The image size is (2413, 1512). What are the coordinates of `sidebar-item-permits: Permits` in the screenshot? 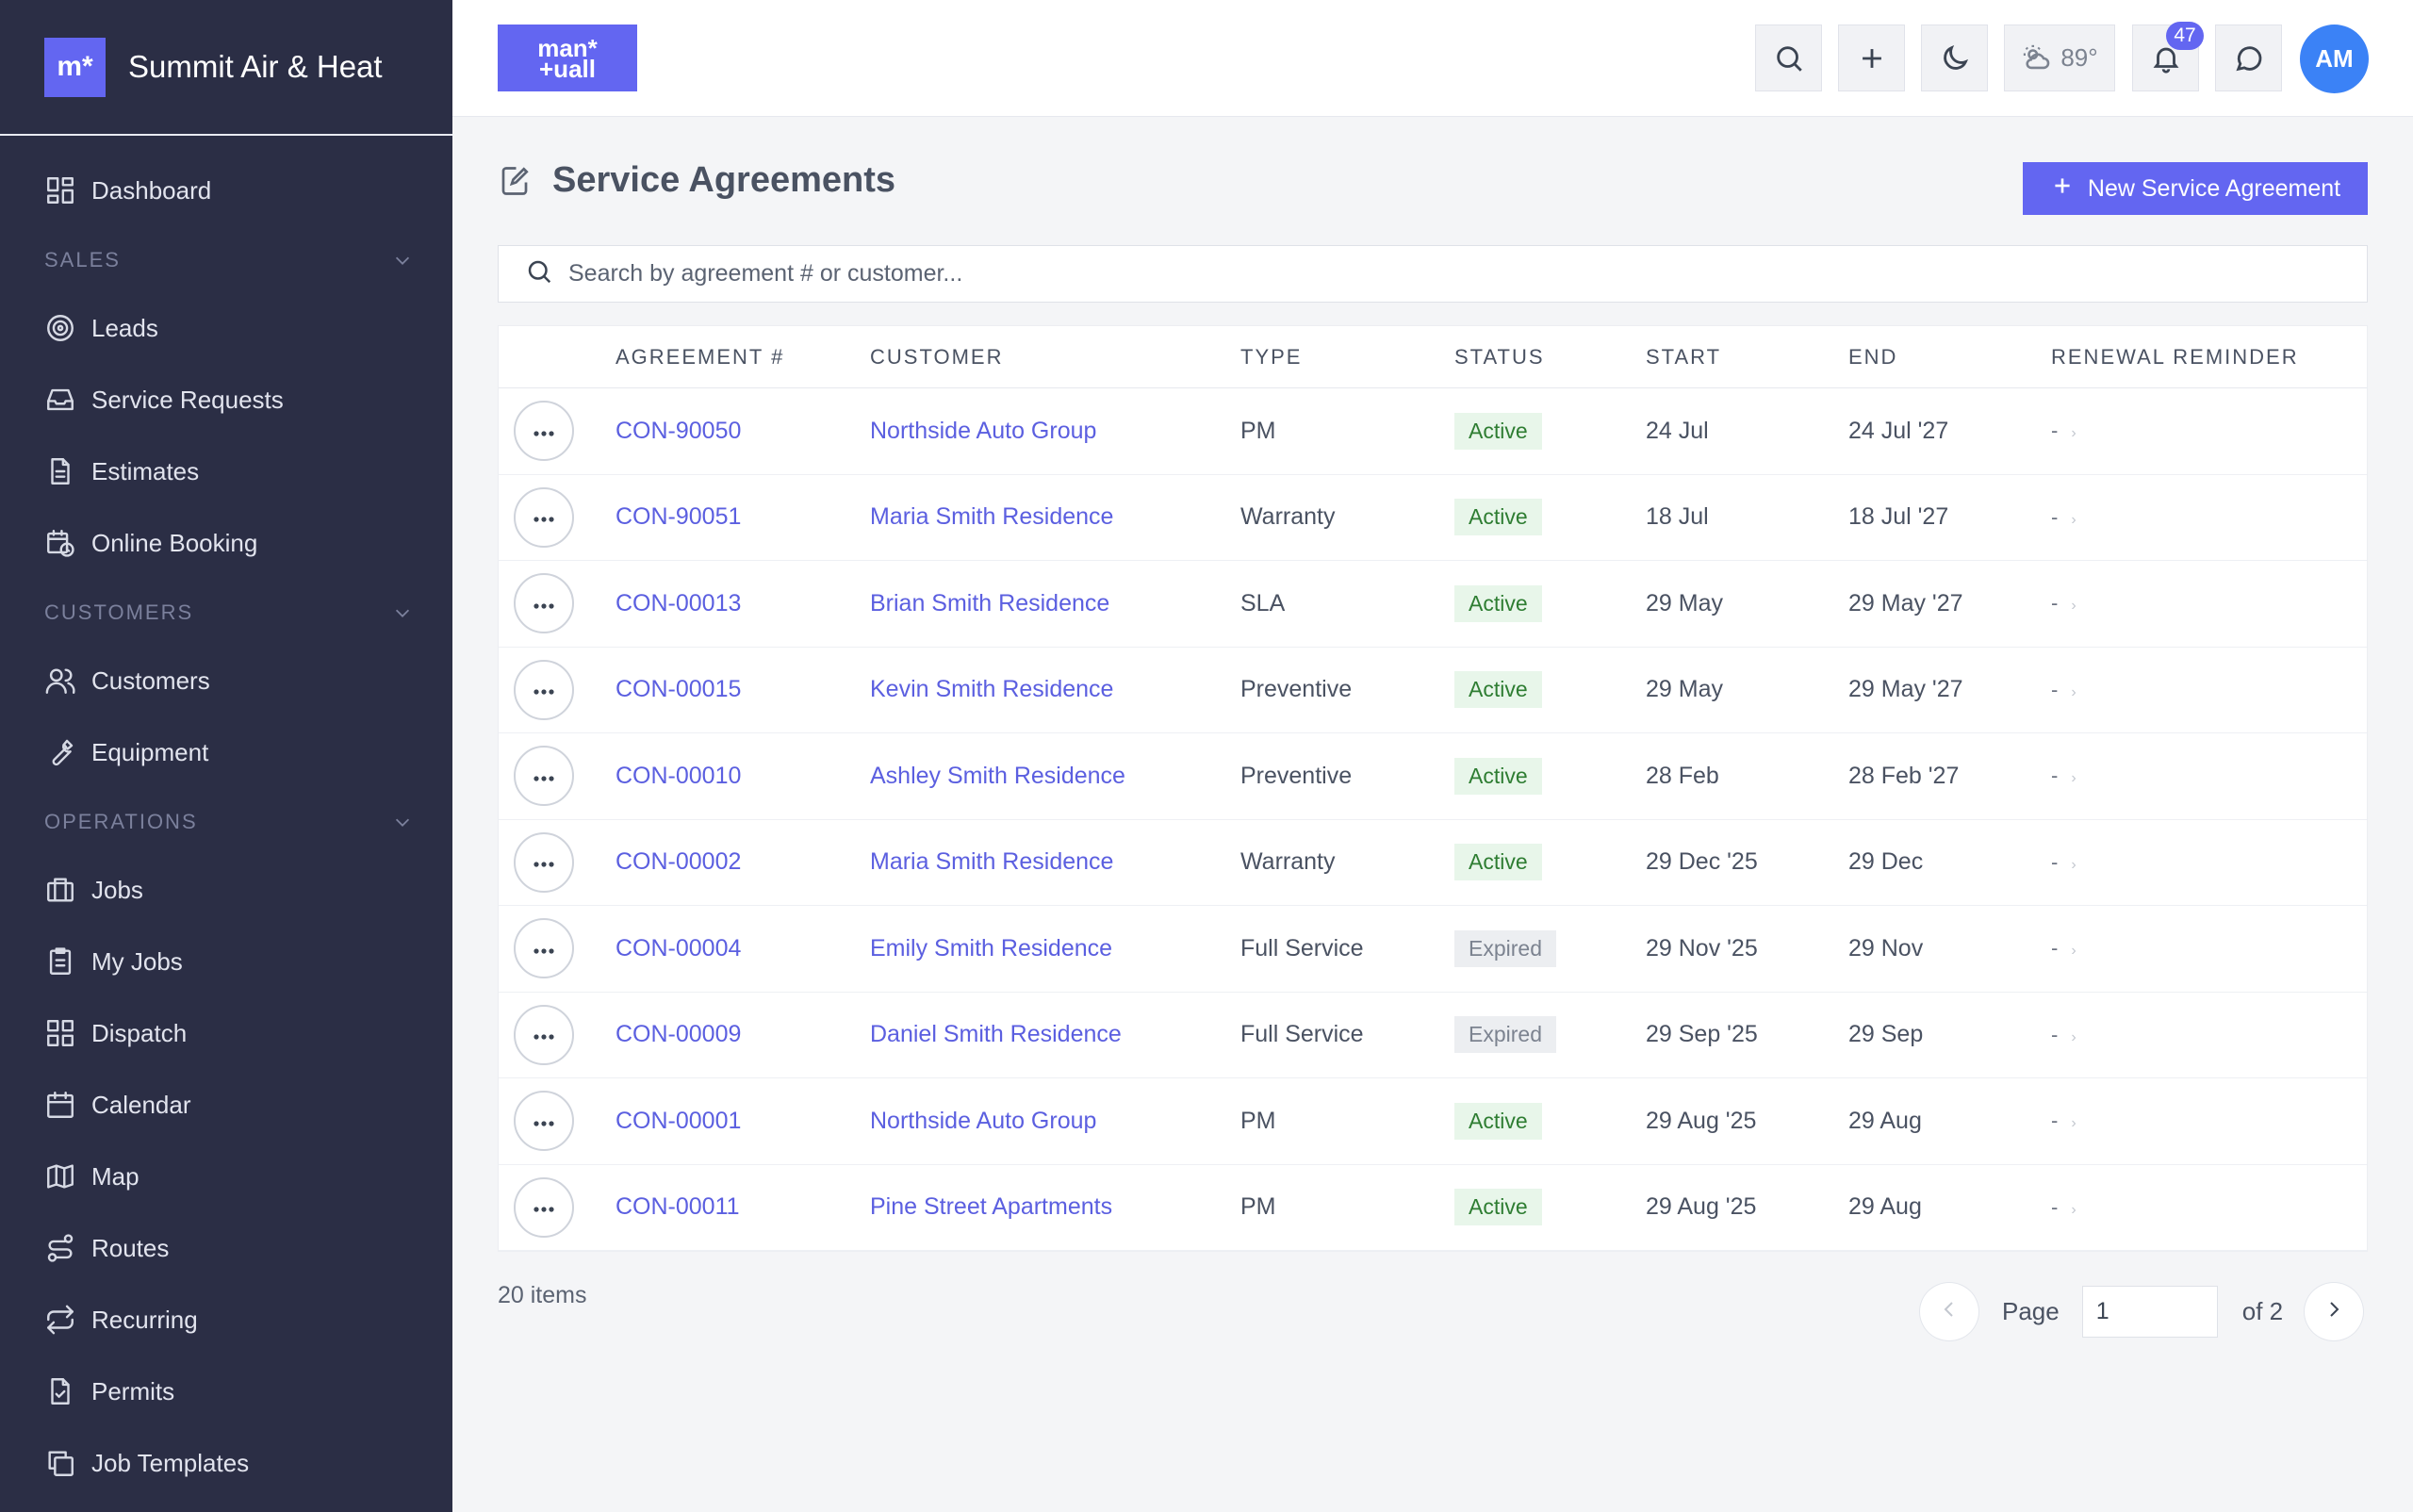 It's located at (226, 1391).